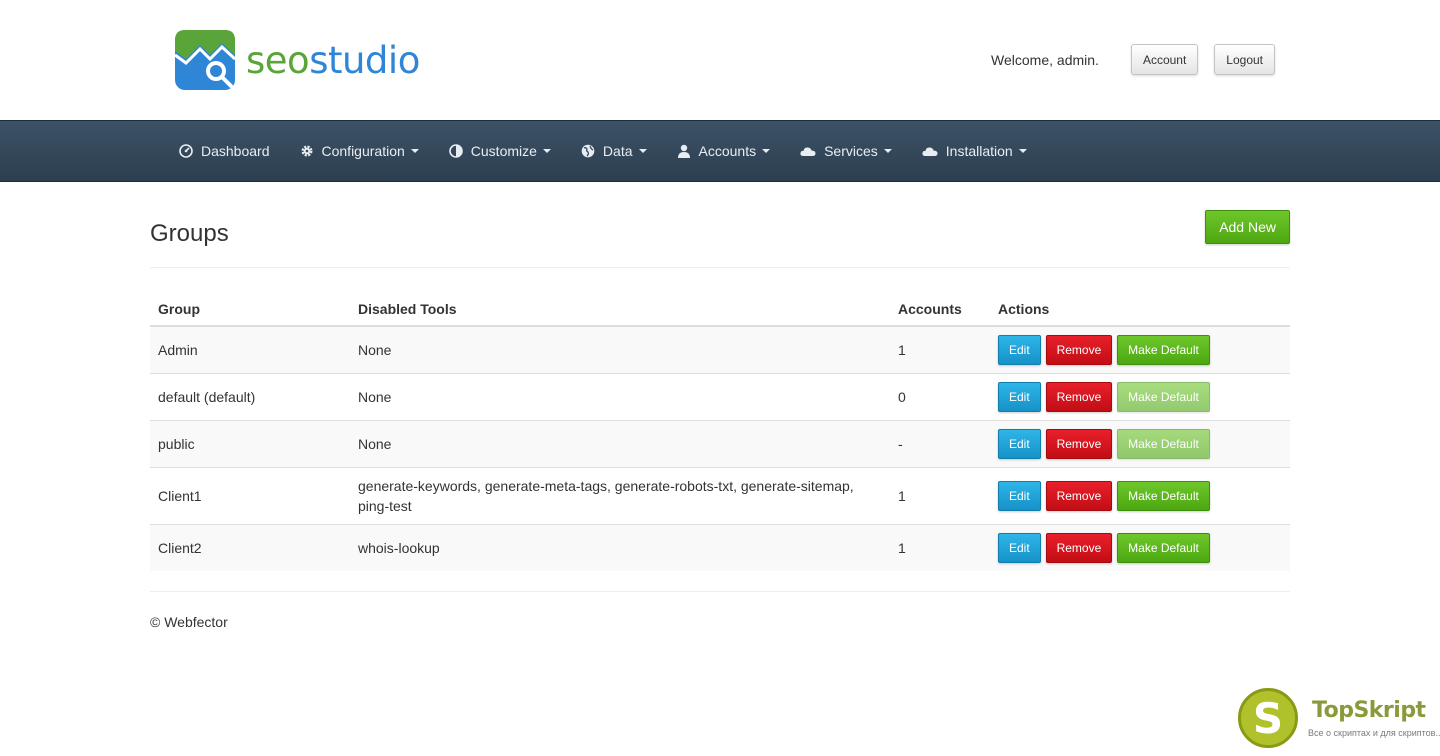 Image resolution: width=1440 pixels, height=756 pixels. What do you see at coordinates (851, 151) in the screenshot?
I see `nav-item-label: Services` at bounding box center [851, 151].